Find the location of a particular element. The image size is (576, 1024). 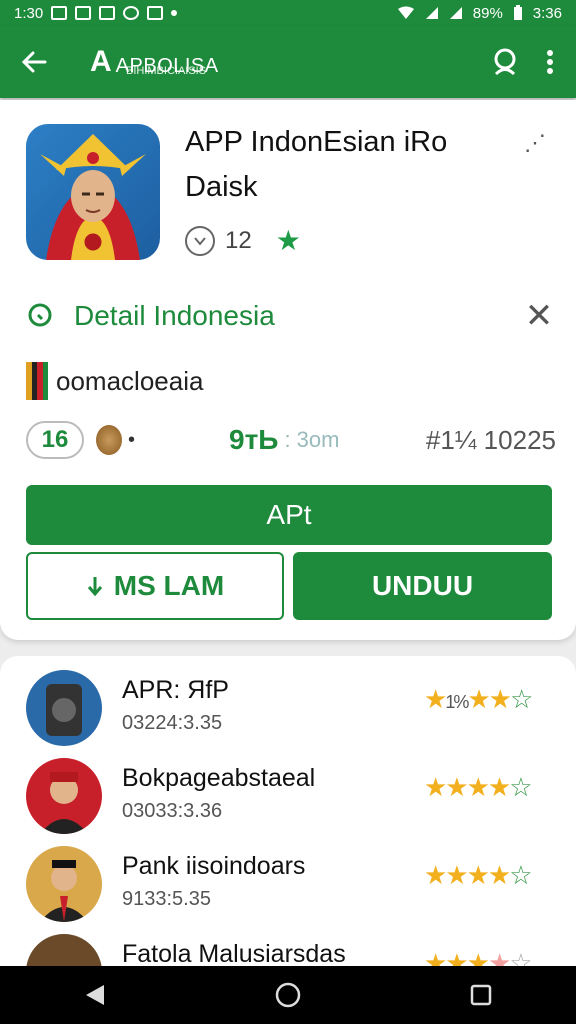

system-nav-bar is located at coordinates (288, 995).